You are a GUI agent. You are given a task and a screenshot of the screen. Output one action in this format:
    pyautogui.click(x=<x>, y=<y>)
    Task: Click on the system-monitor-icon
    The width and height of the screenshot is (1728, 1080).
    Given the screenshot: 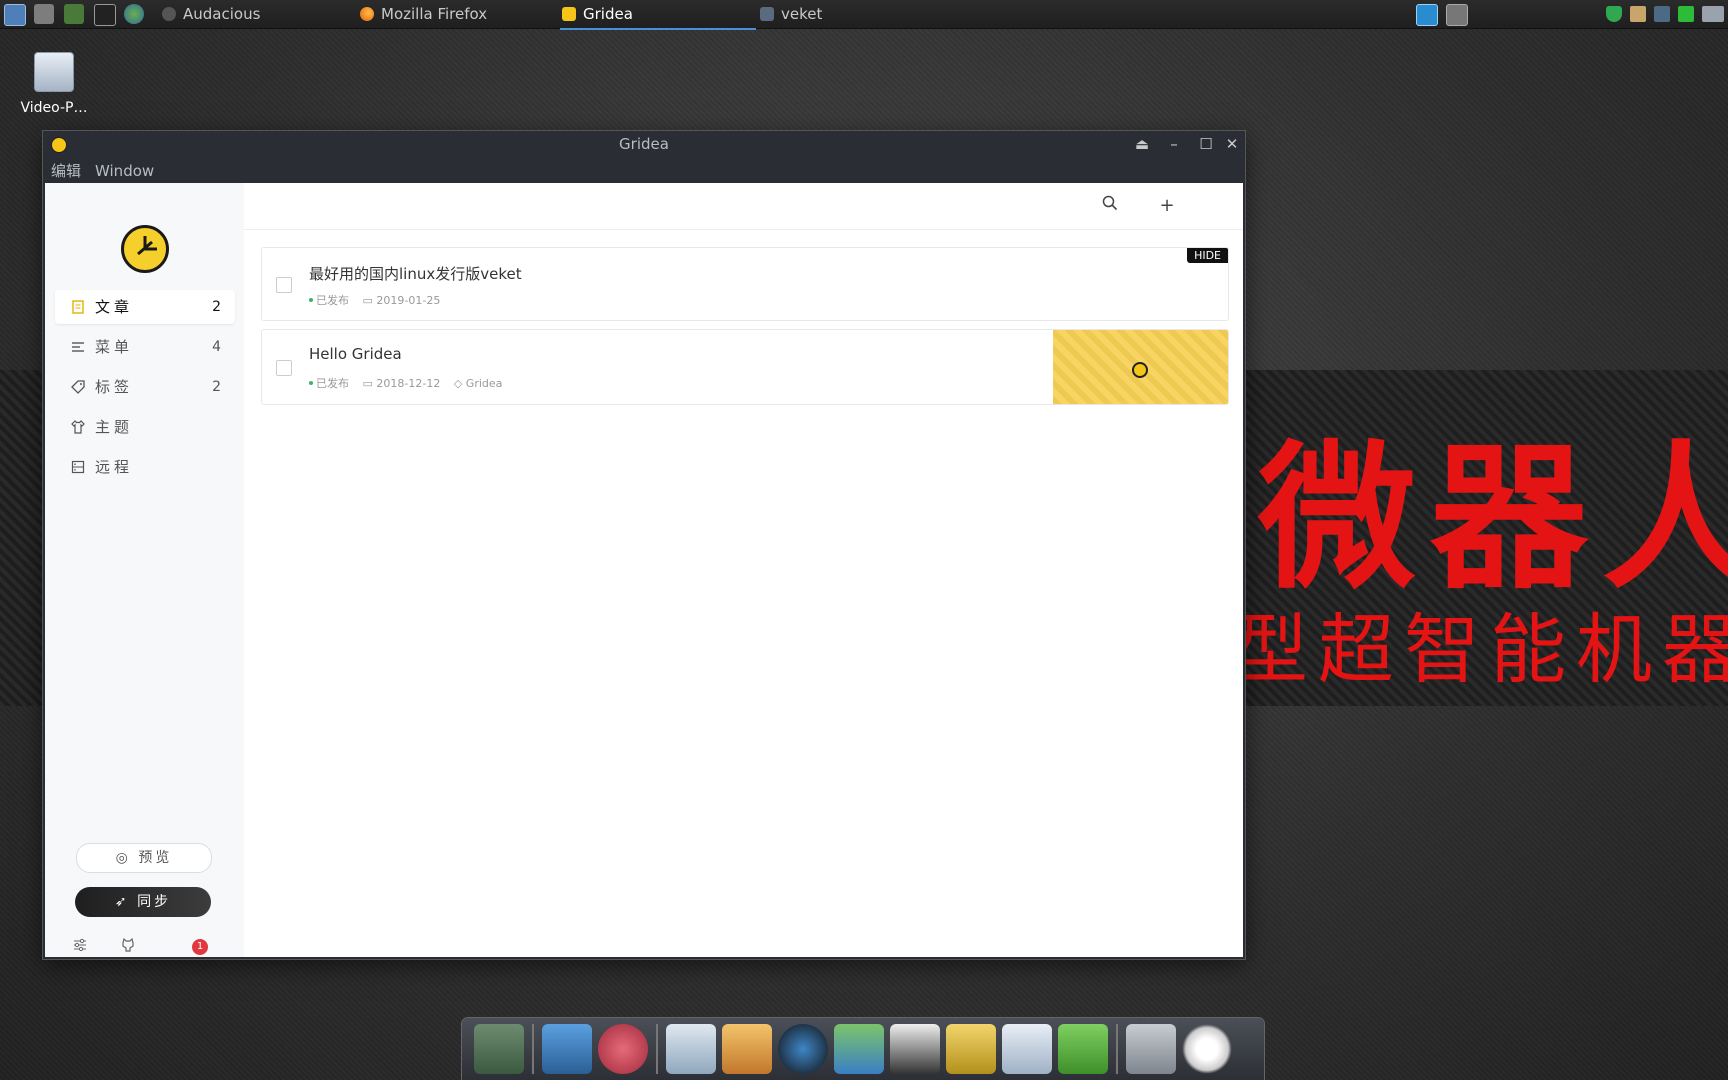 What is the action you would take?
    pyautogui.click(x=15, y=15)
    